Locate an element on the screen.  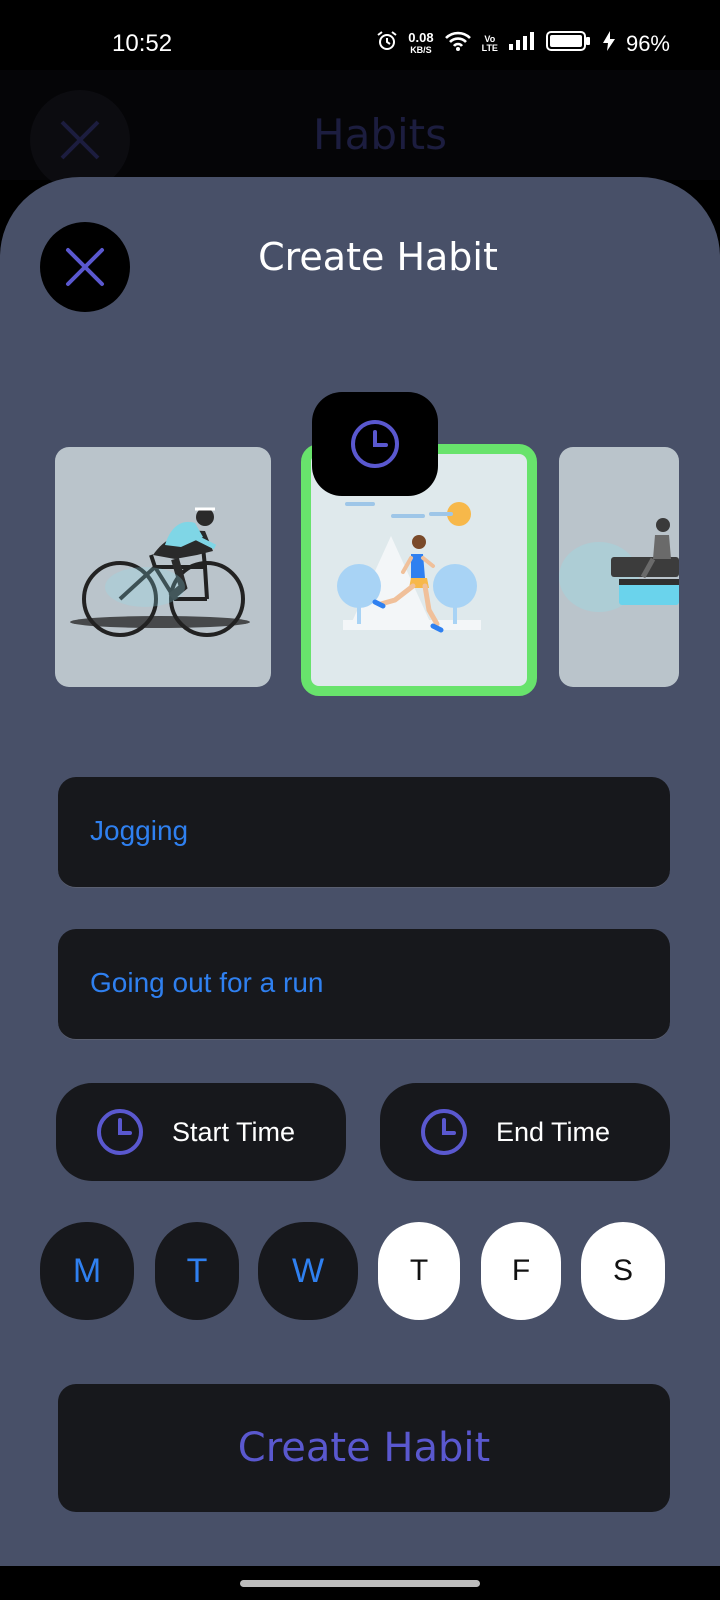
wifi-icon is located at coordinates (458, 43).